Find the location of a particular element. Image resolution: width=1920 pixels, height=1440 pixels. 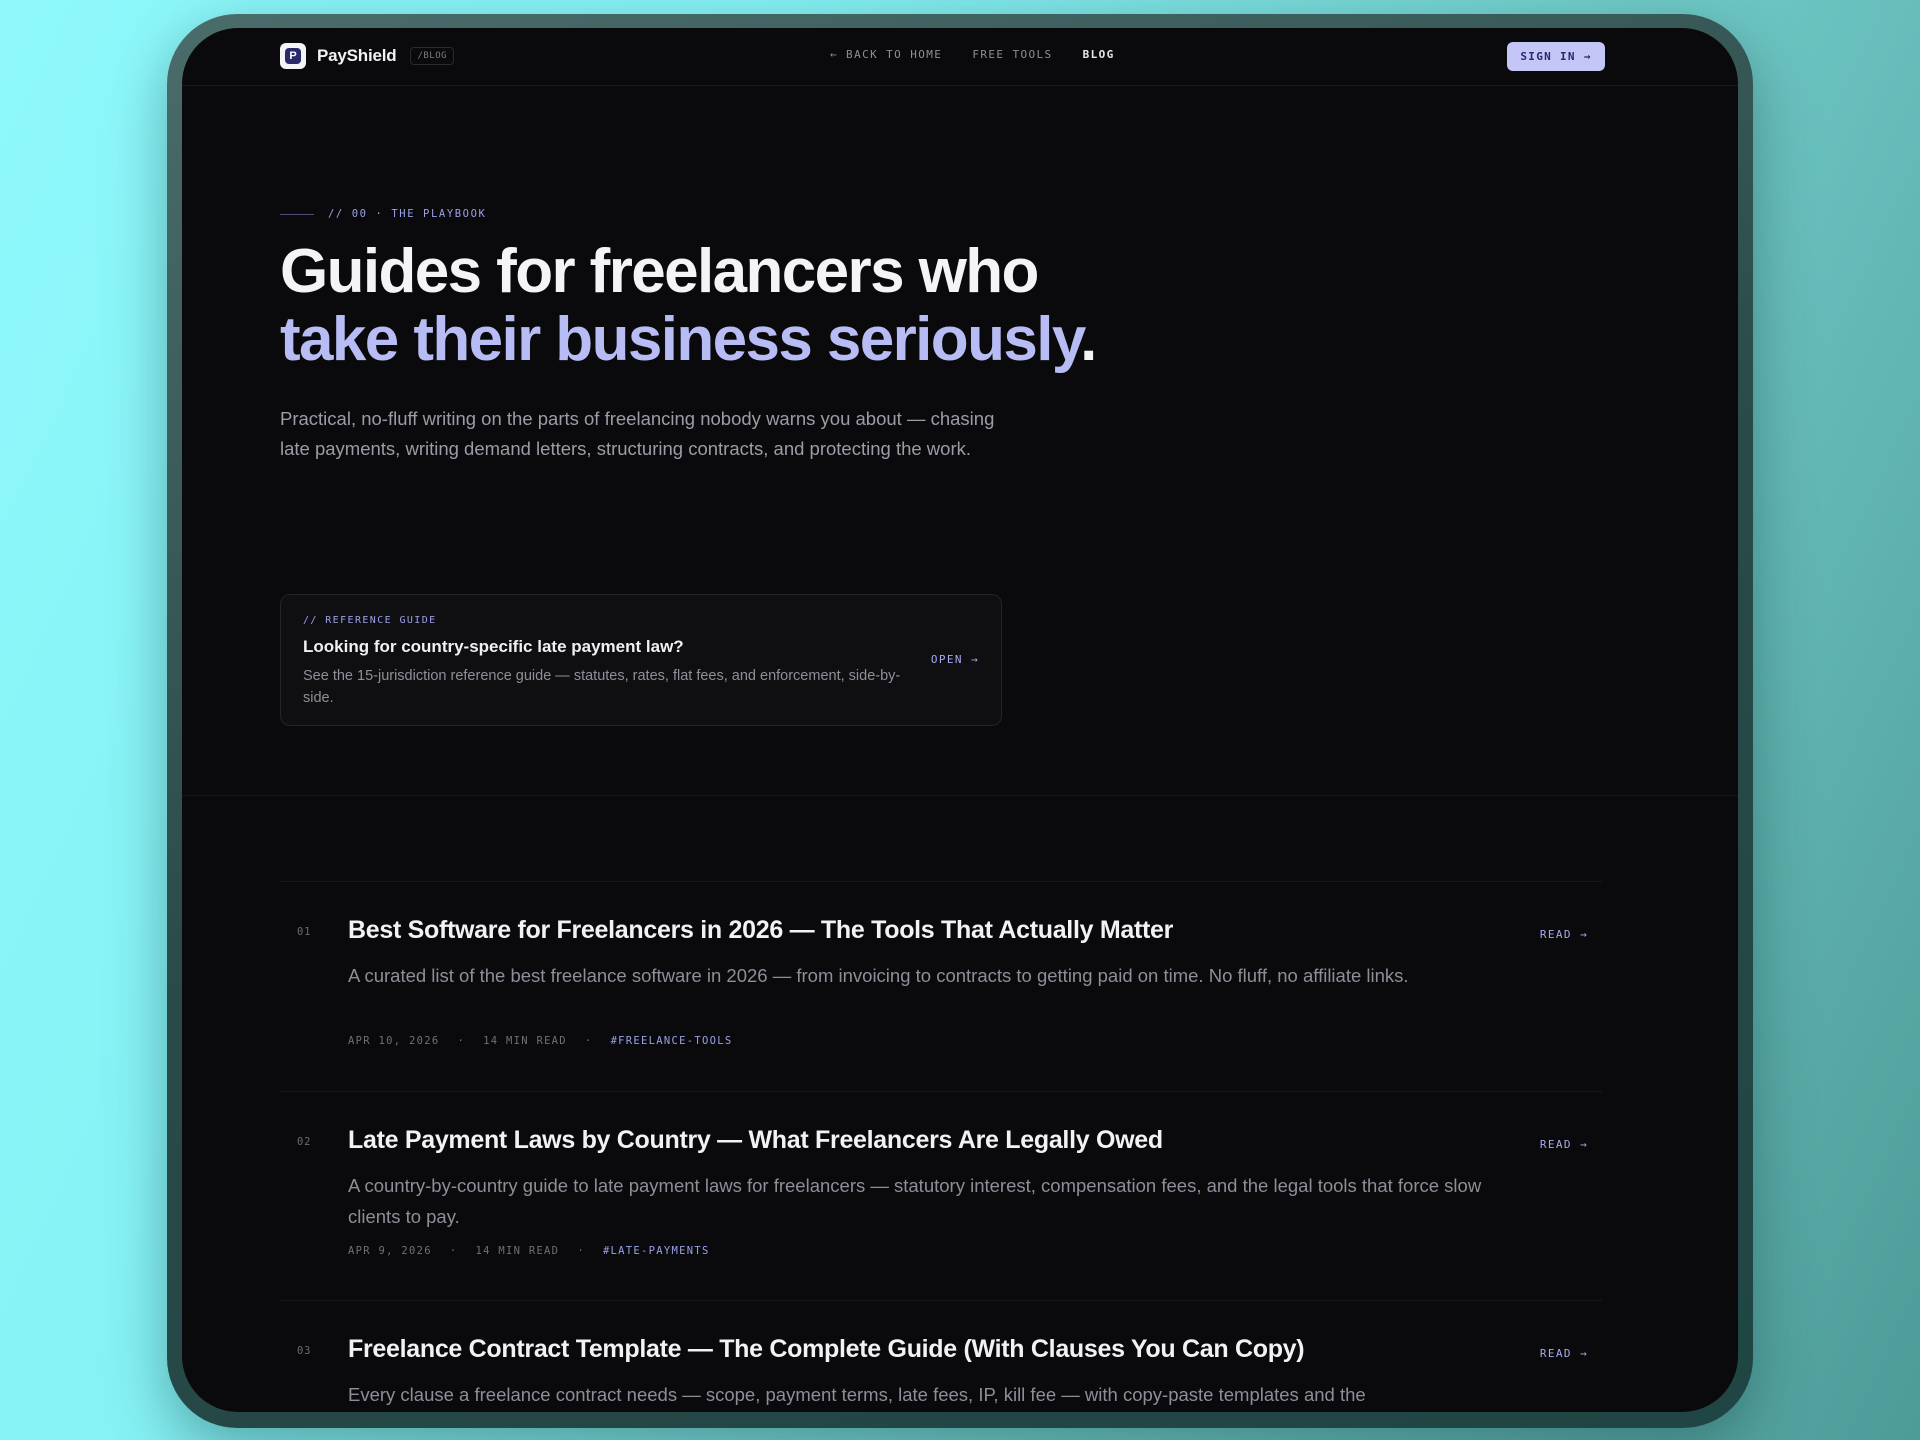

post-number: 02 is located at coordinates (304, 1142).